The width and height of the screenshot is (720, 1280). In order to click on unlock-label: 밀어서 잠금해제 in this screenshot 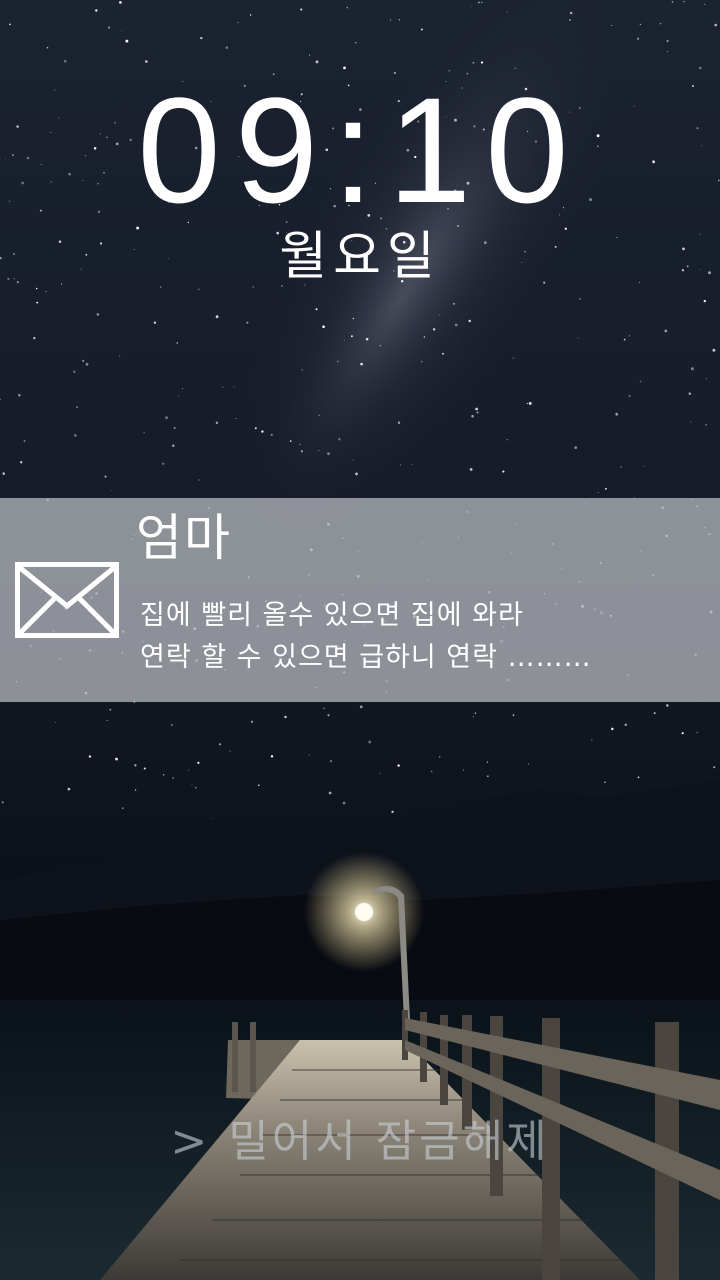, I will do `click(389, 1141)`.